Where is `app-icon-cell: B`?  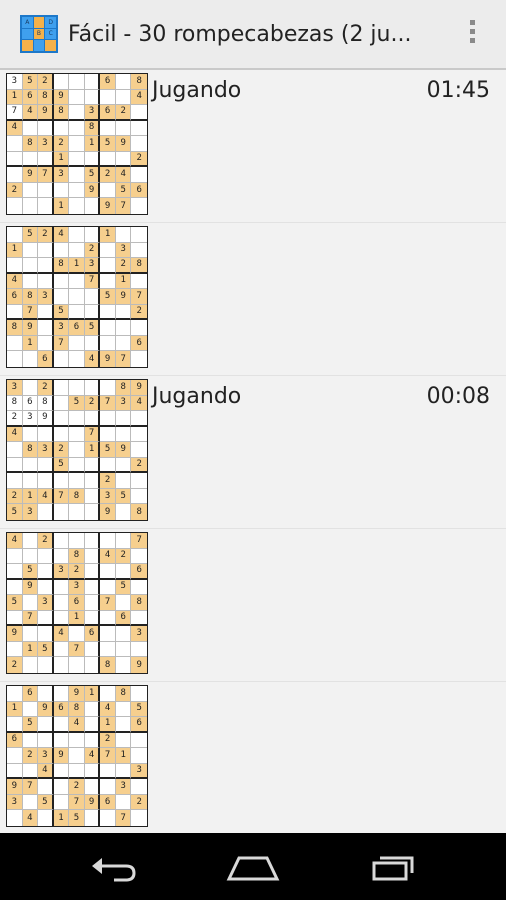
app-icon-cell: B is located at coordinates (39, 34).